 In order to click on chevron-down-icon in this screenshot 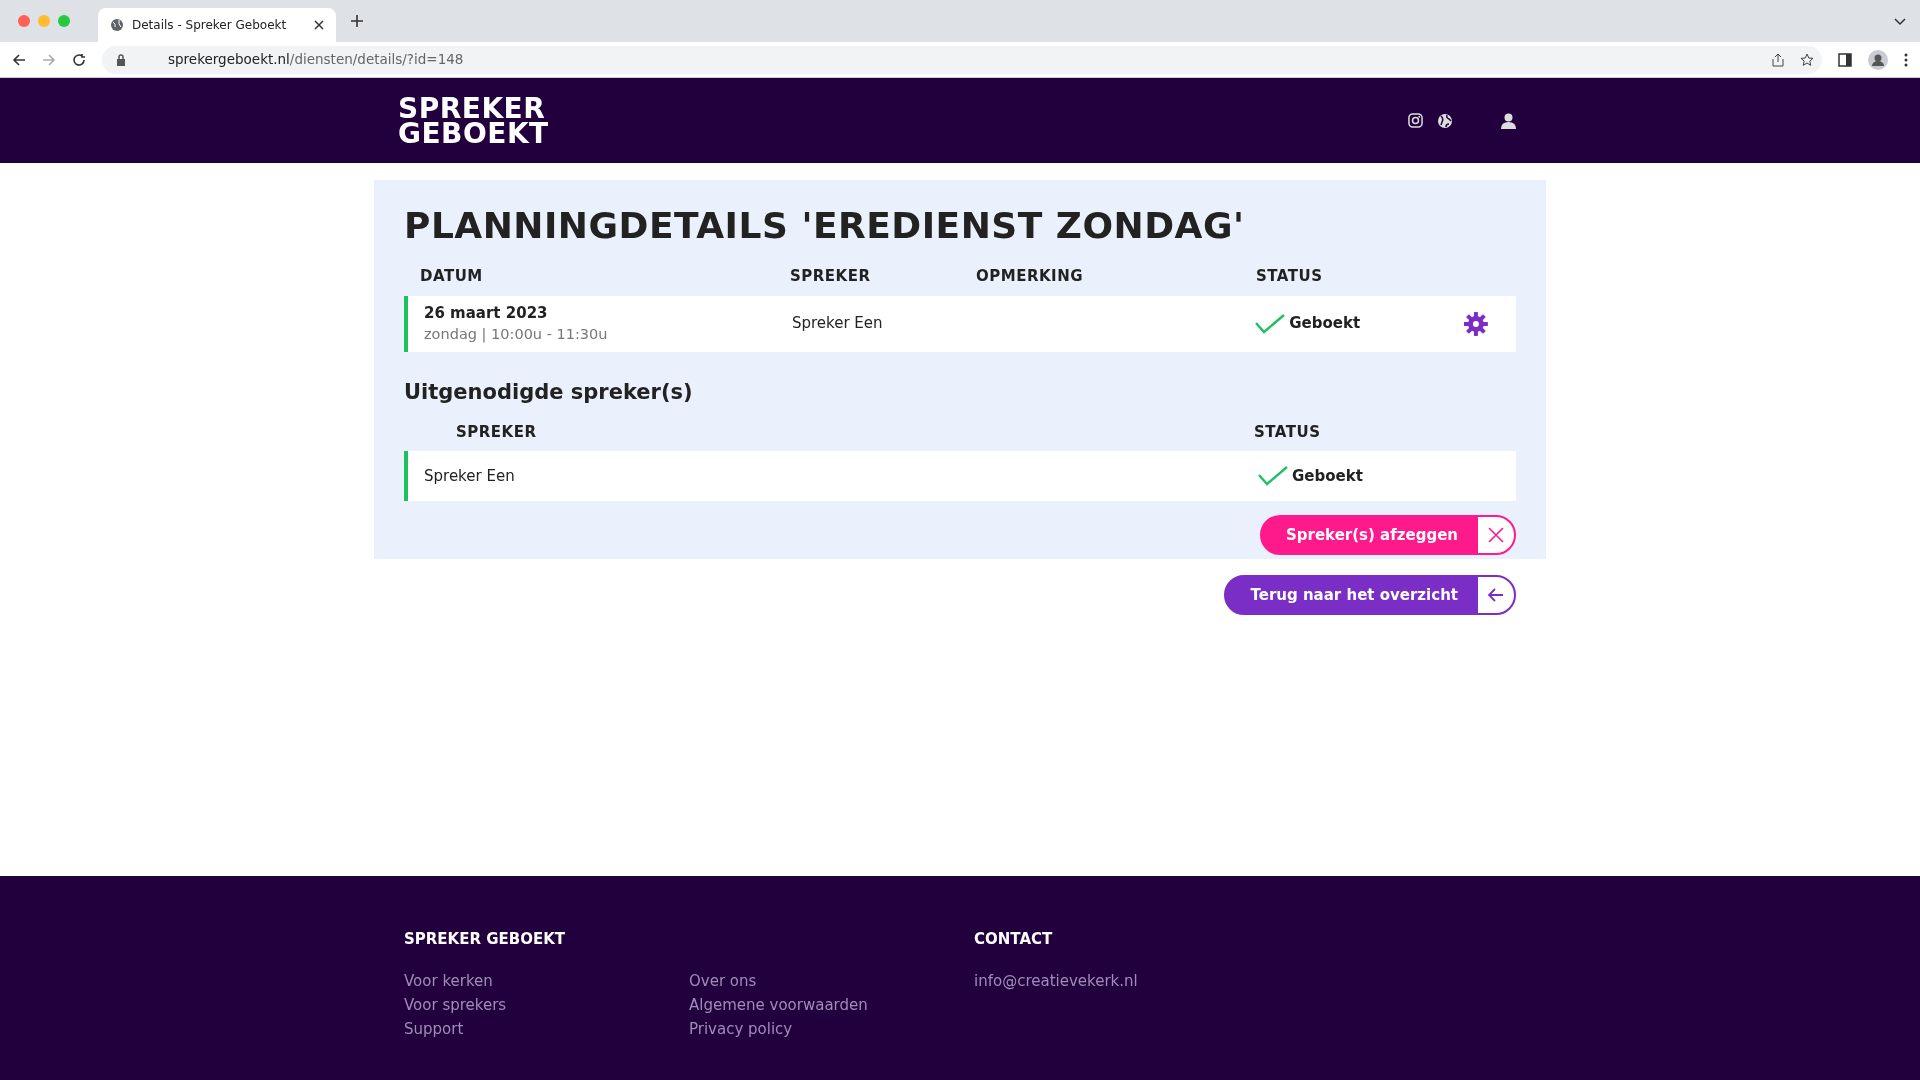, I will do `click(1900, 22)`.